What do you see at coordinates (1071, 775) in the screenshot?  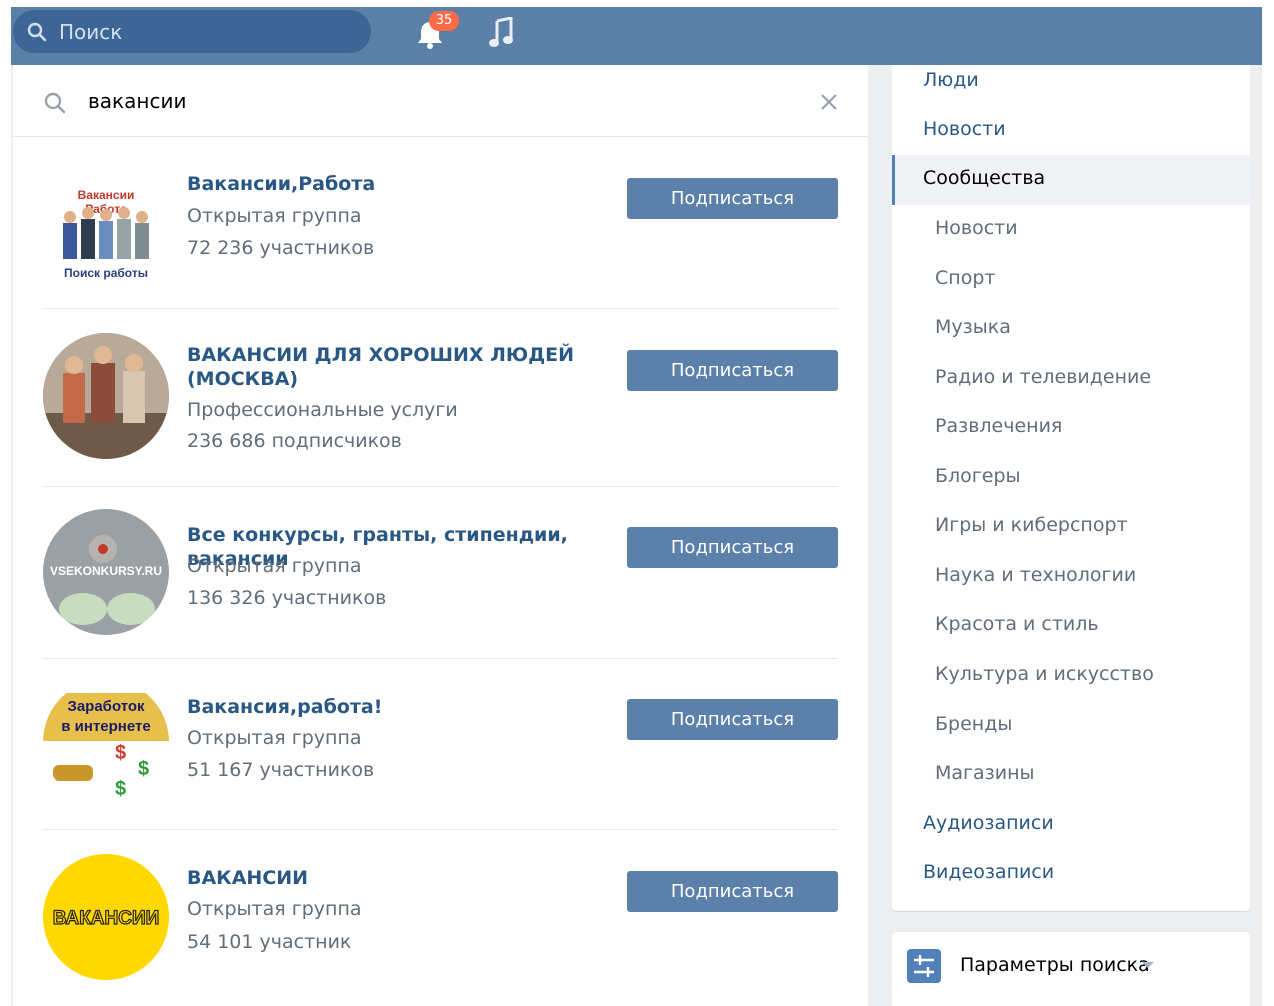 I see `menu-subitem-shops: Магазины` at bounding box center [1071, 775].